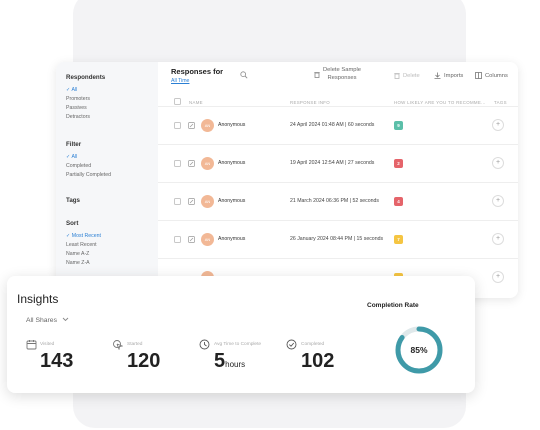 This screenshot has height=430, width=540. I want to click on stat-visited-value: 143, so click(57, 361).